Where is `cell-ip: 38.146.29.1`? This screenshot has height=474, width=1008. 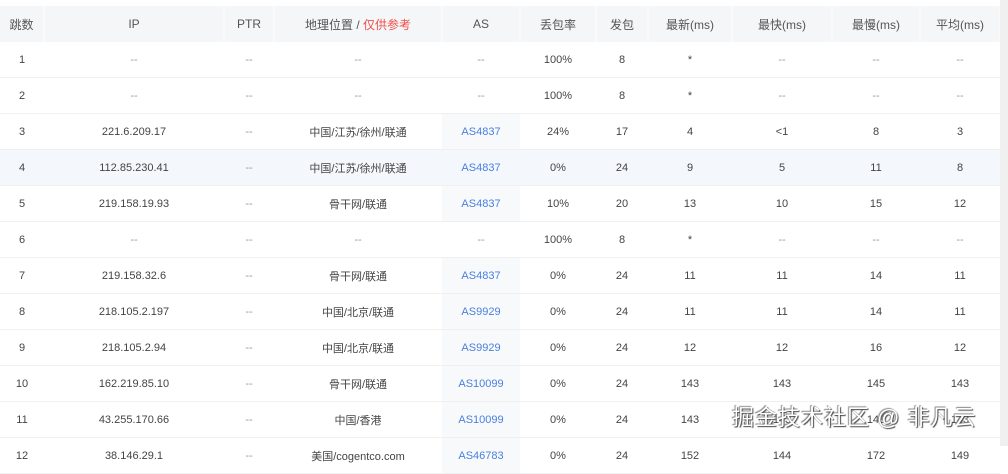 cell-ip: 38.146.29.1 is located at coordinates (134, 455).